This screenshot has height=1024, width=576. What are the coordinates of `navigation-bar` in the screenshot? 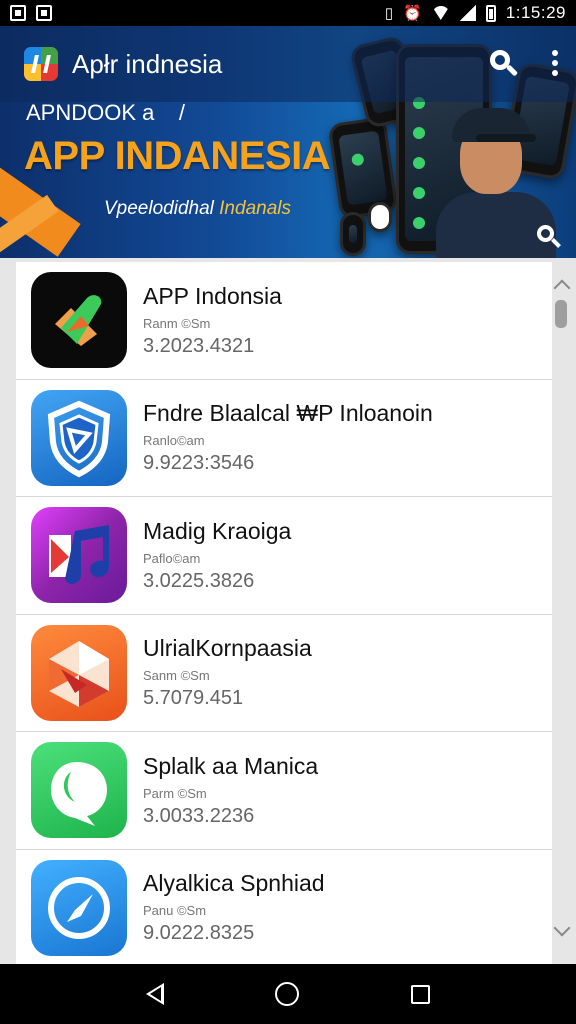 It's located at (288, 994).